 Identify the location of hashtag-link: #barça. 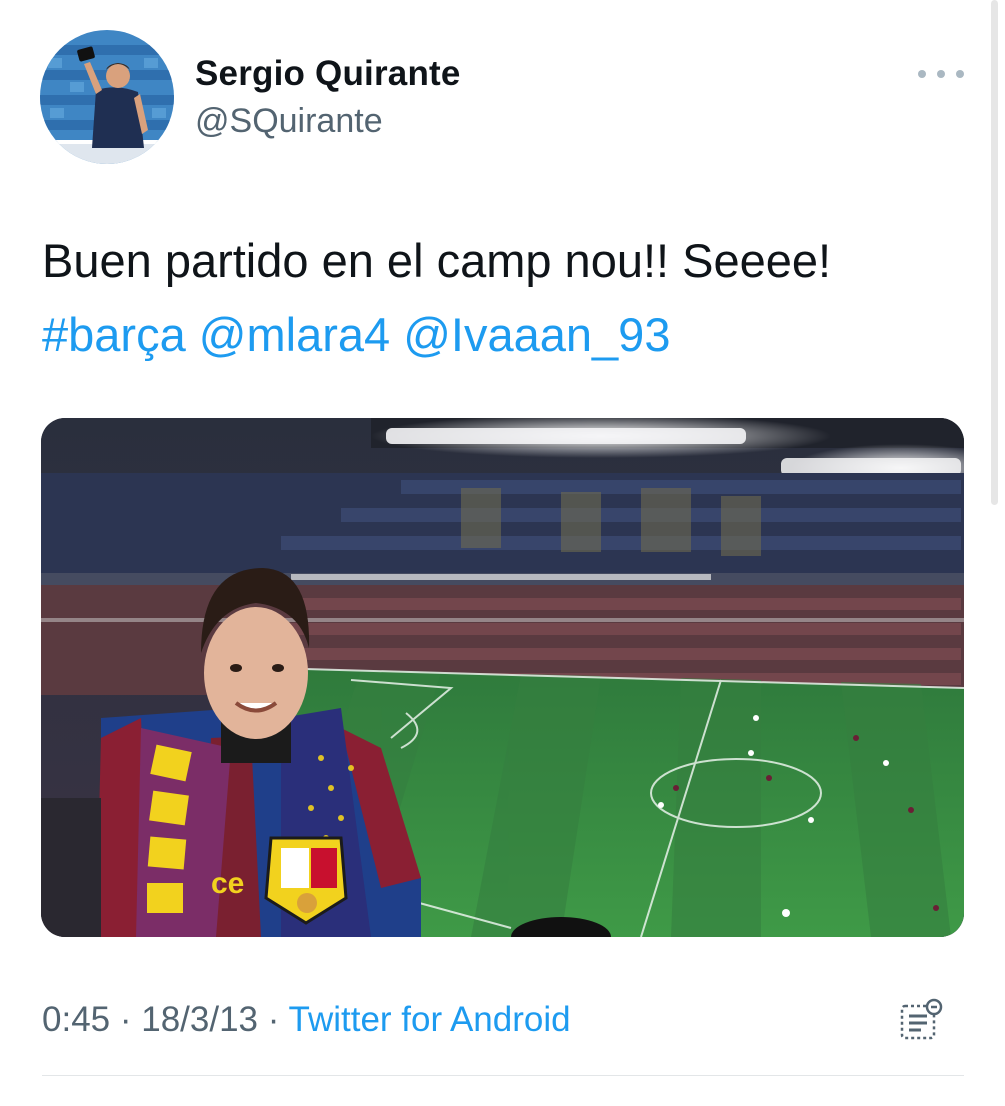
(114, 334).